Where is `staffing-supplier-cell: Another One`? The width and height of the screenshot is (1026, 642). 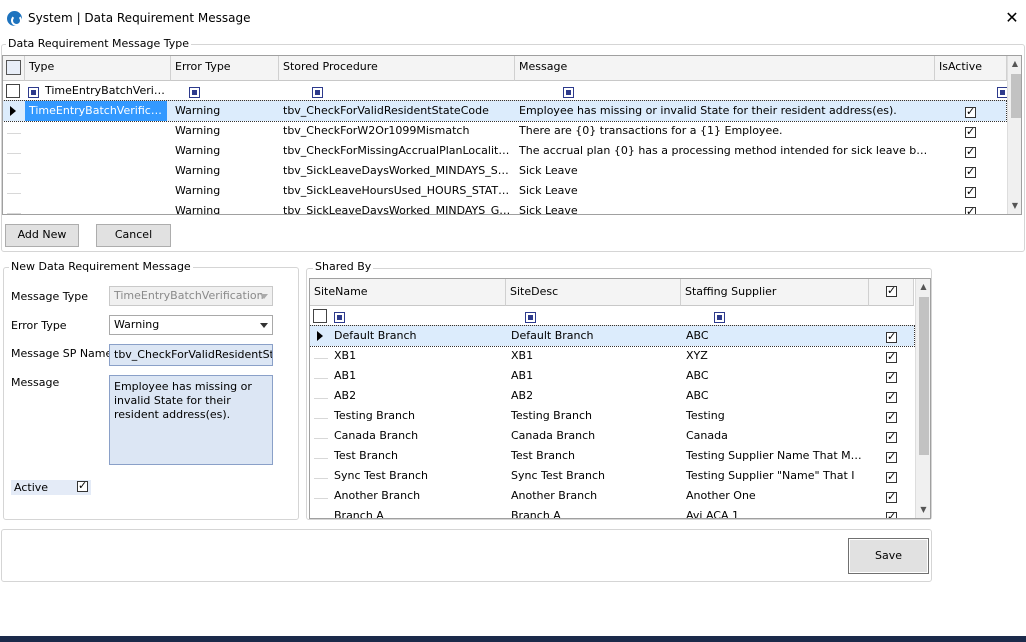
staffing-supplier-cell: Another One is located at coordinates (775, 496).